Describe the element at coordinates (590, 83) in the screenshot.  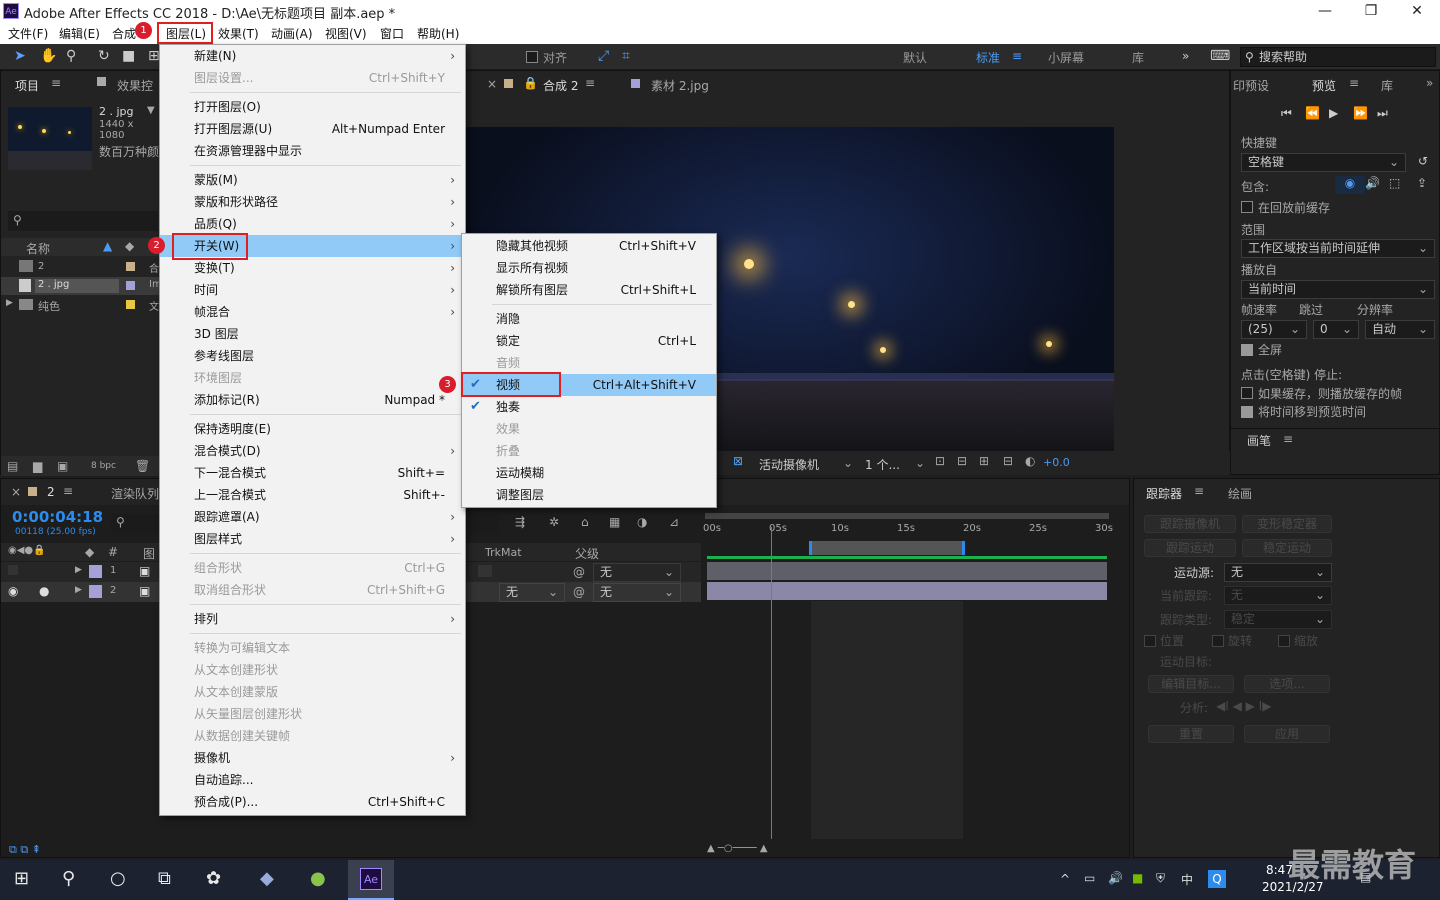
I see `panel-menu-icon: ≡` at that location.